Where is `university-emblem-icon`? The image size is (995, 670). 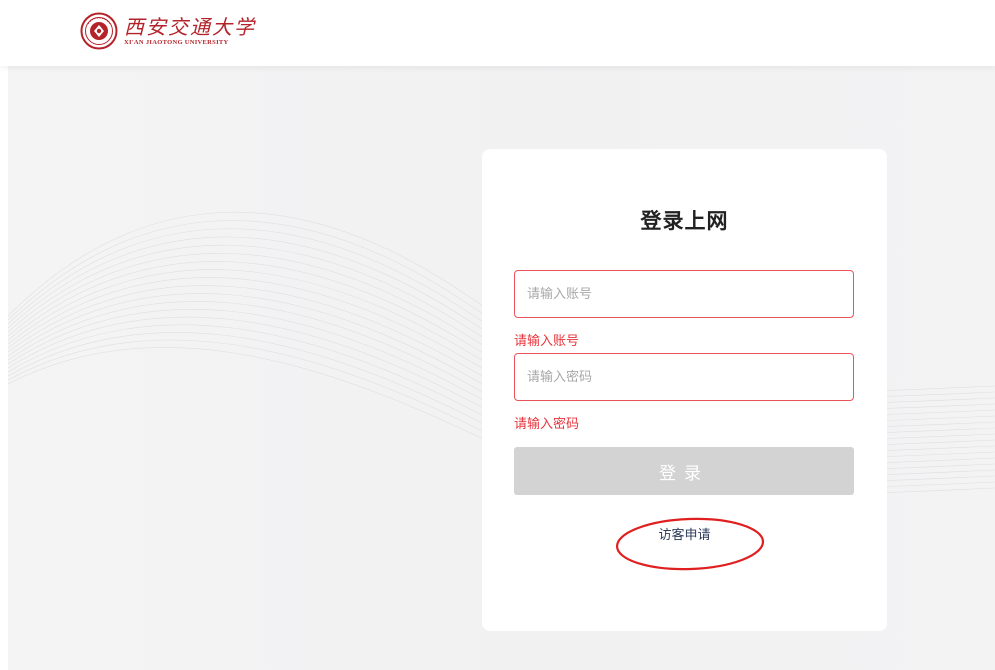
university-emblem-icon is located at coordinates (99, 31).